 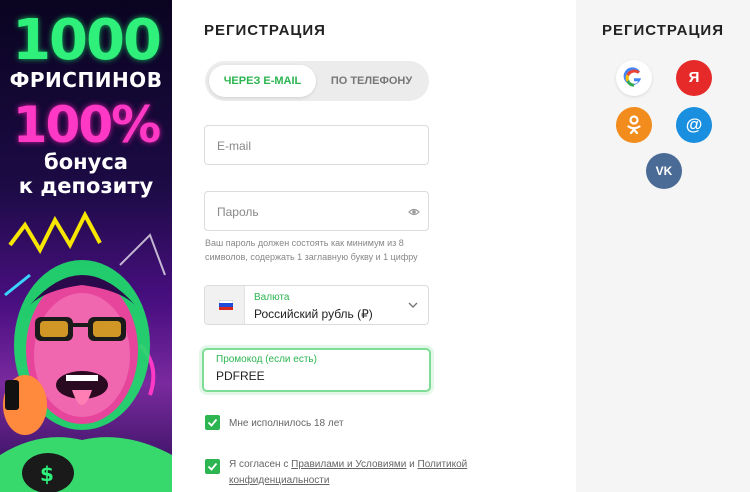 I want to click on email-placeholder: E-mail, so click(x=234, y=146).